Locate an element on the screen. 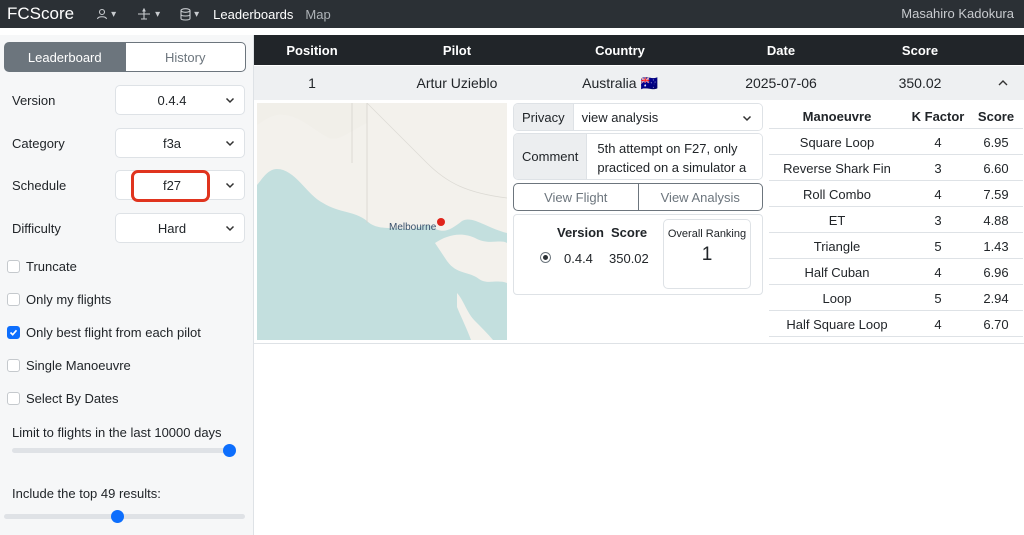  version-row: Version 0.4.4 is located at coordinates (127, 100).